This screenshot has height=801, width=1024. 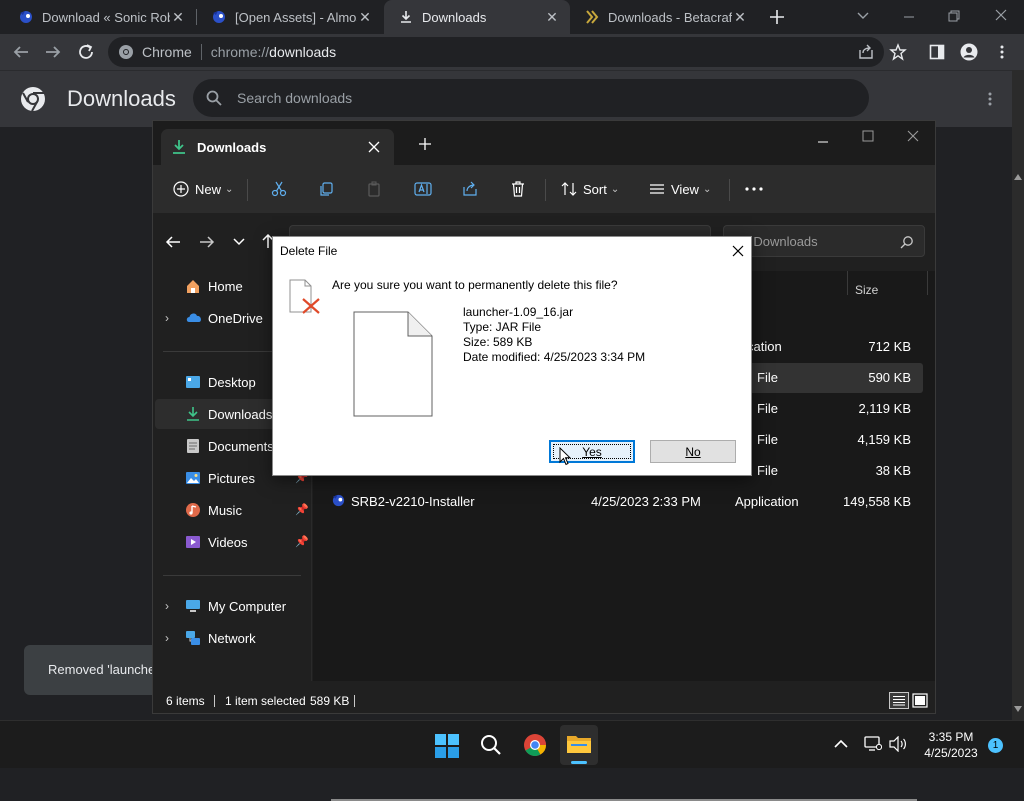 I want to click on no-button: No, so click(x=693, y=451).